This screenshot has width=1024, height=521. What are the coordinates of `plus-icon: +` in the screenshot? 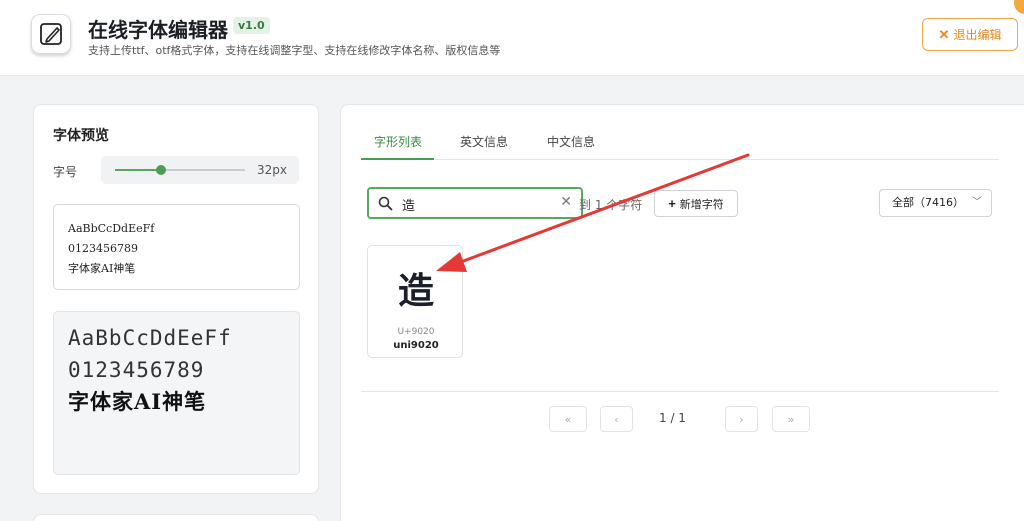 It's located at (672, 203).